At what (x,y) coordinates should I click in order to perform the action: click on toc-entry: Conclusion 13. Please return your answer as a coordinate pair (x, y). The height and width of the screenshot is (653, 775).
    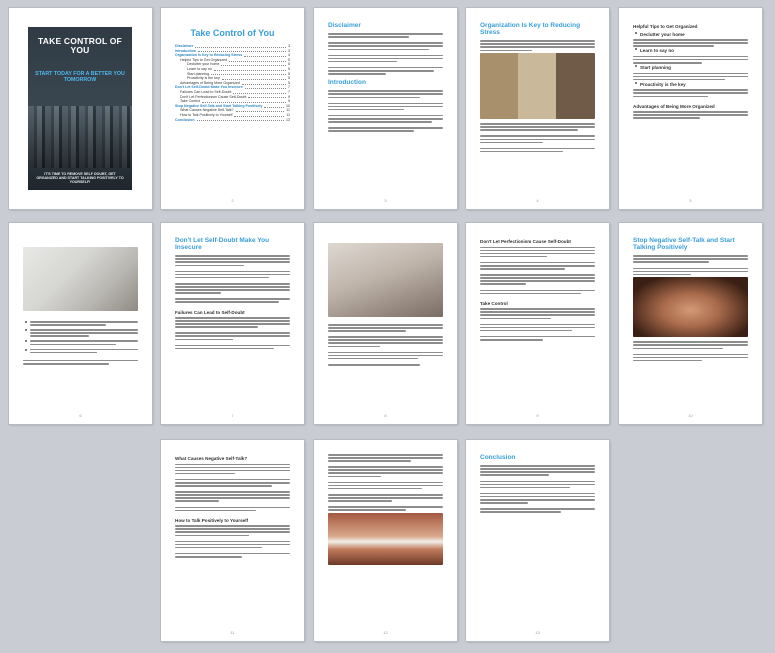
    Looking at the image, I should click on (232, 120).